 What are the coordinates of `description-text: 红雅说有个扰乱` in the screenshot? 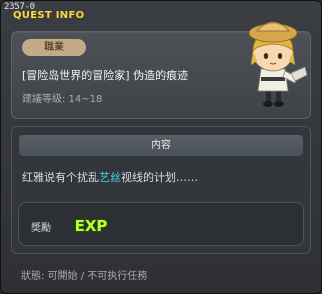 It's located at (60, 177).